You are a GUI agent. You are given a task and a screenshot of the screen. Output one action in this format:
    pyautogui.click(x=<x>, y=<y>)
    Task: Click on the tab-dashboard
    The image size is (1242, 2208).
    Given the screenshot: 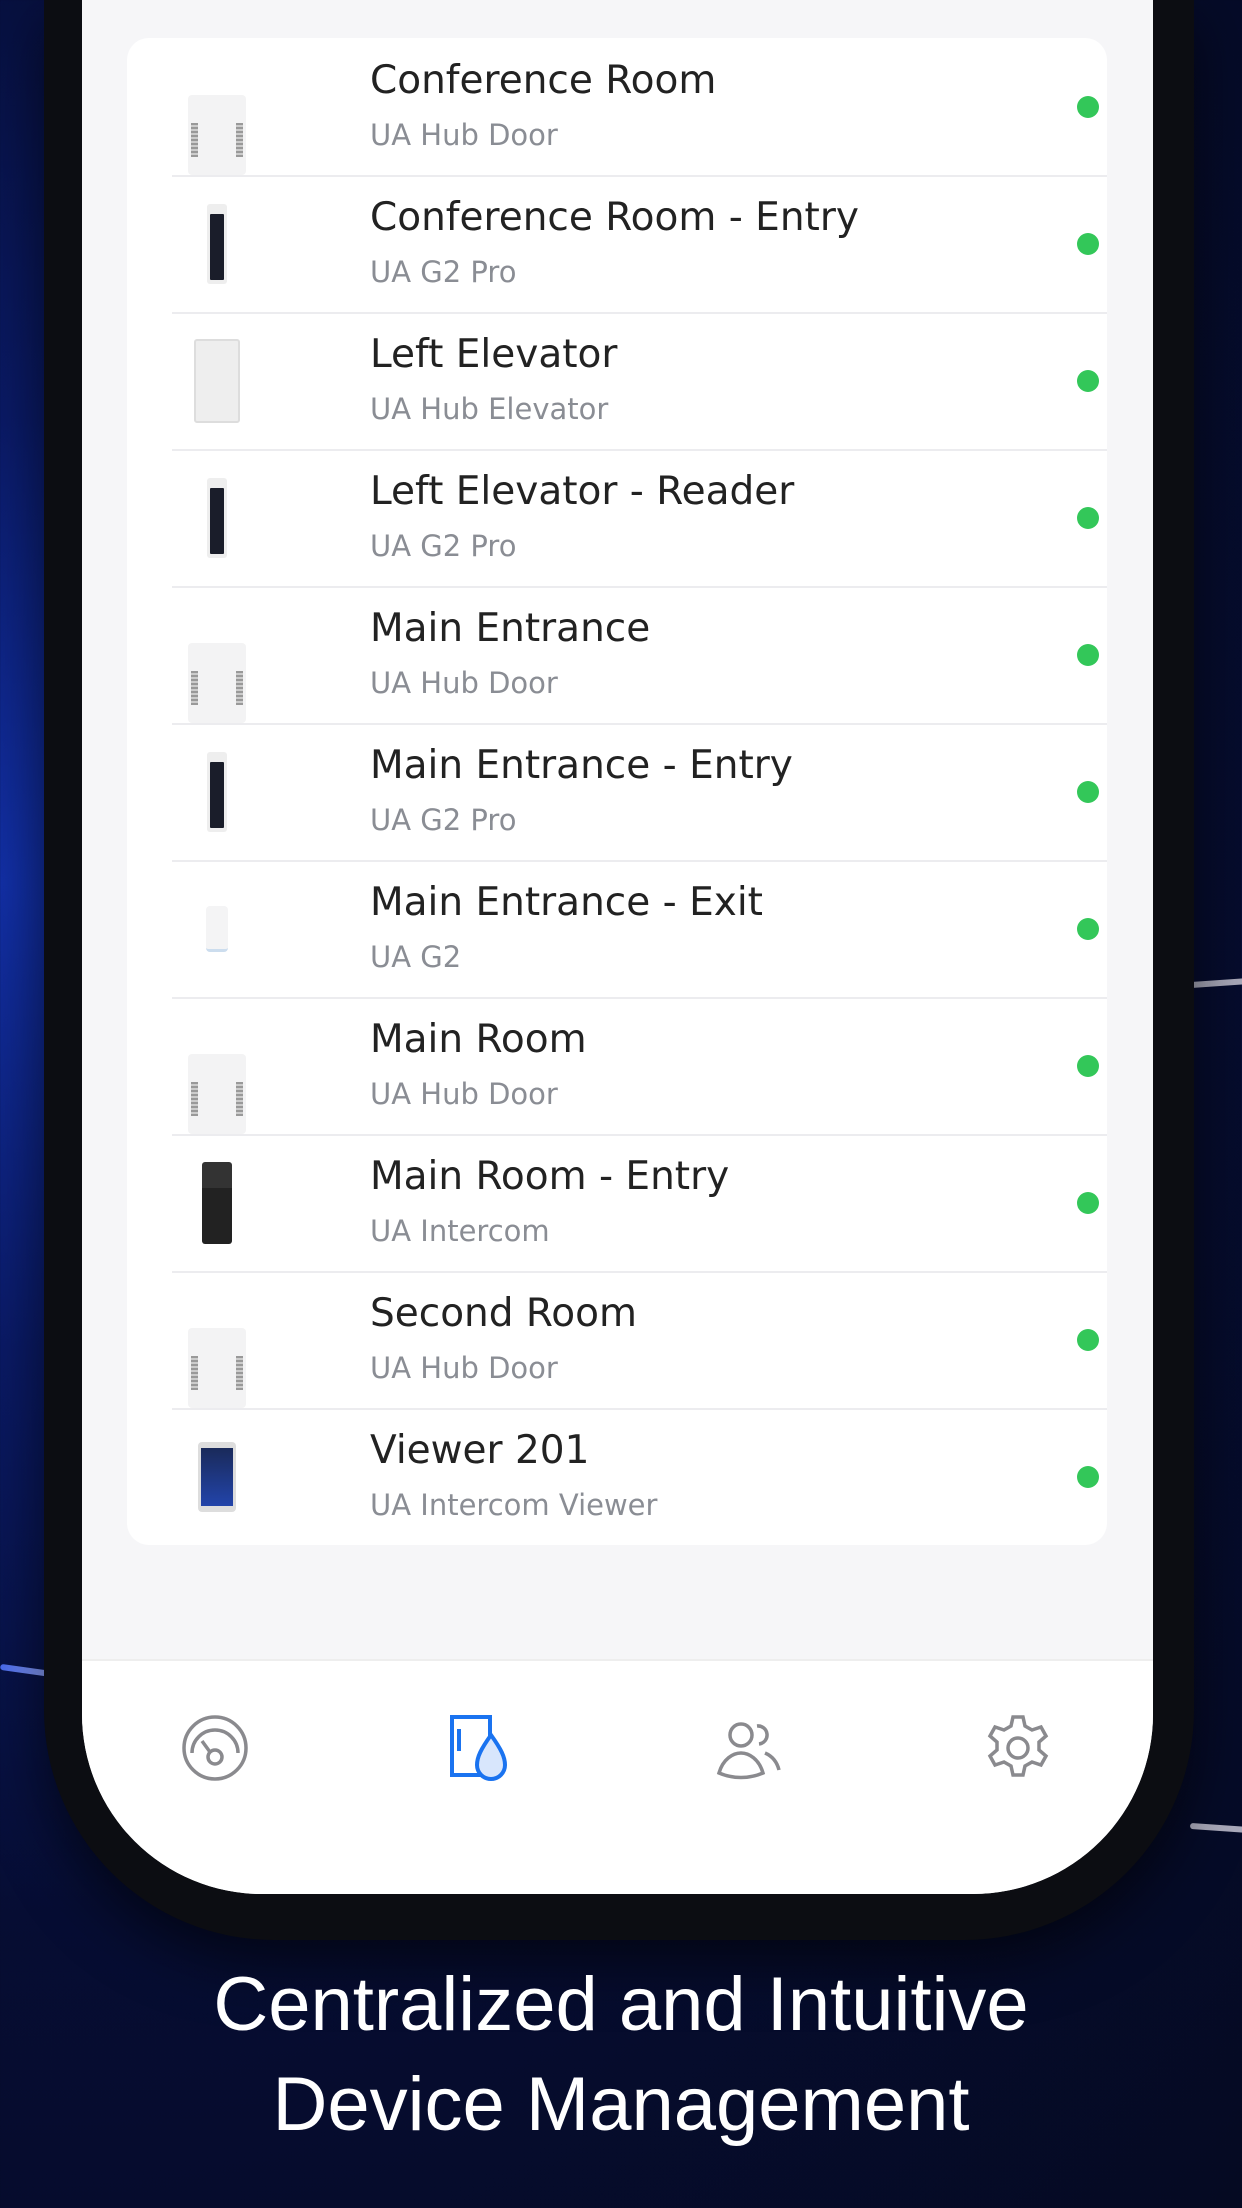 What is the action you would take?
    pyautogui.click(x=215, y=1748)
    